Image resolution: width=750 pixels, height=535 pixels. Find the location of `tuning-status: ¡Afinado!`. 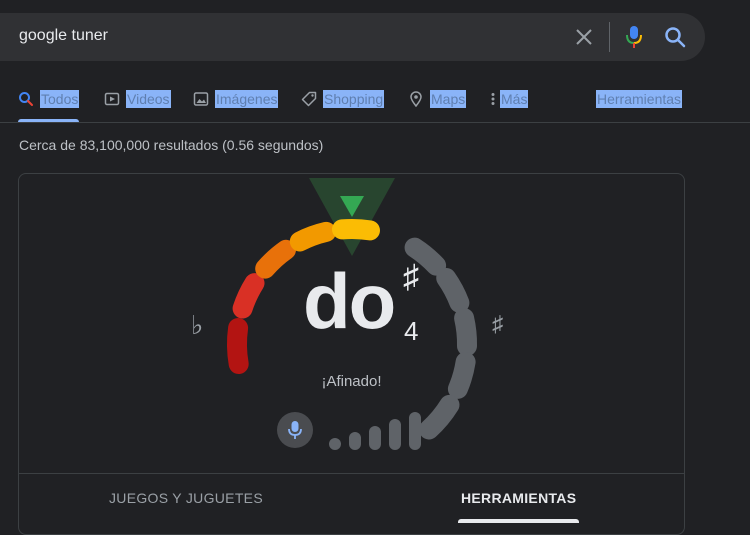

tuning-status: ¡Afinado! is located at coordinates (351, 381).